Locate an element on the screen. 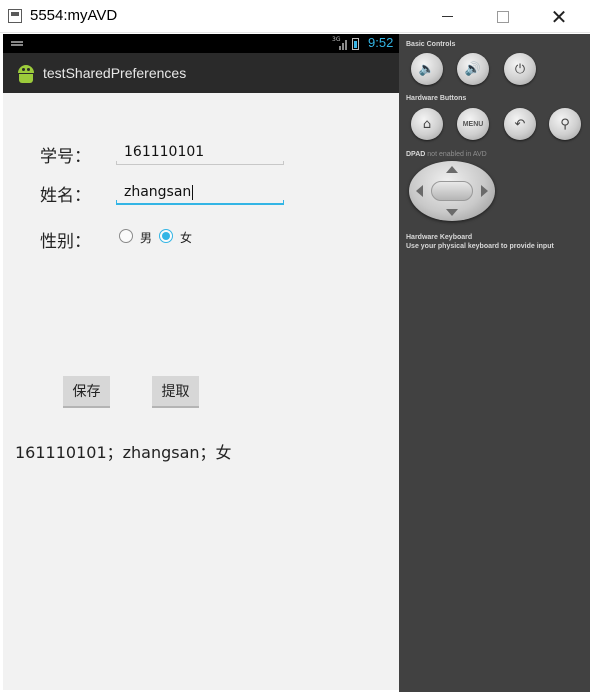  student-id-value: 161110101 is located at coordinates (164, 152).